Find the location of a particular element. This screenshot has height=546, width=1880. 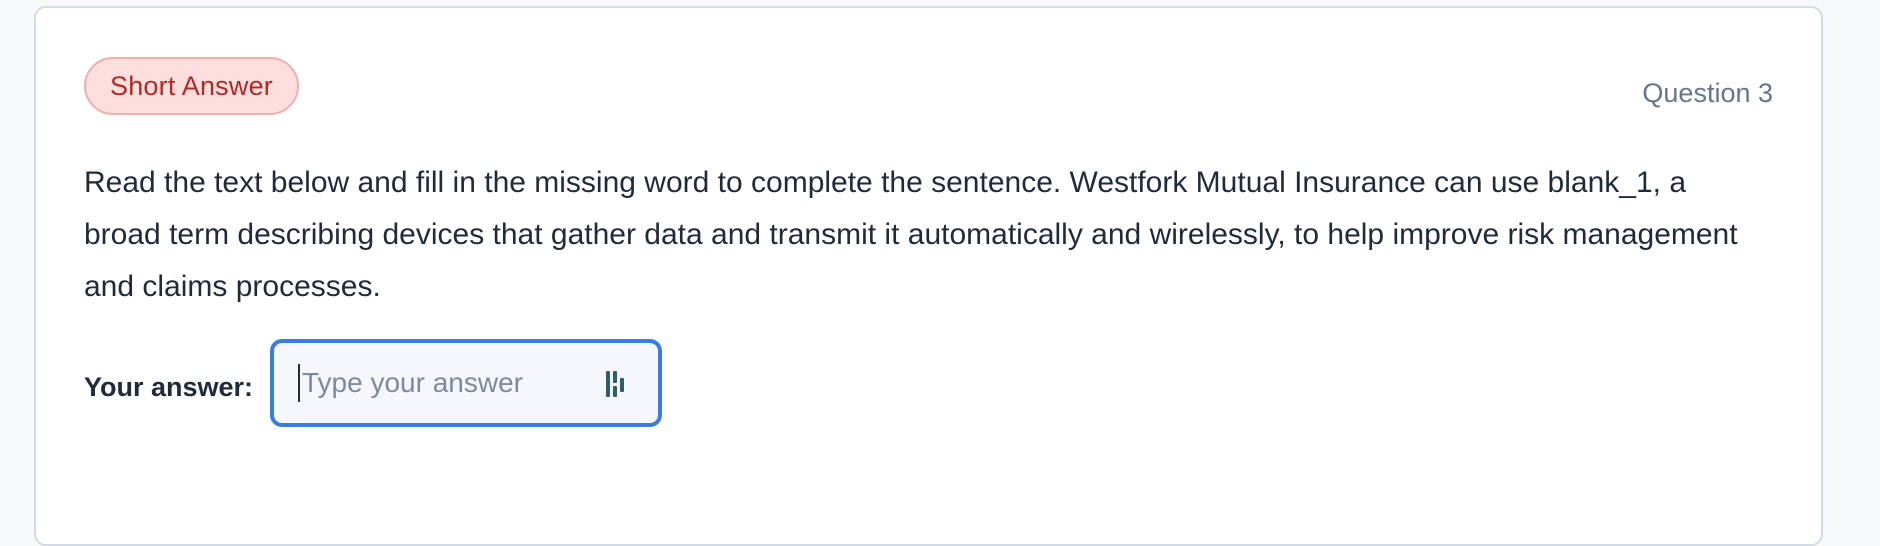

answer-input is located at coordinates (450, 383).